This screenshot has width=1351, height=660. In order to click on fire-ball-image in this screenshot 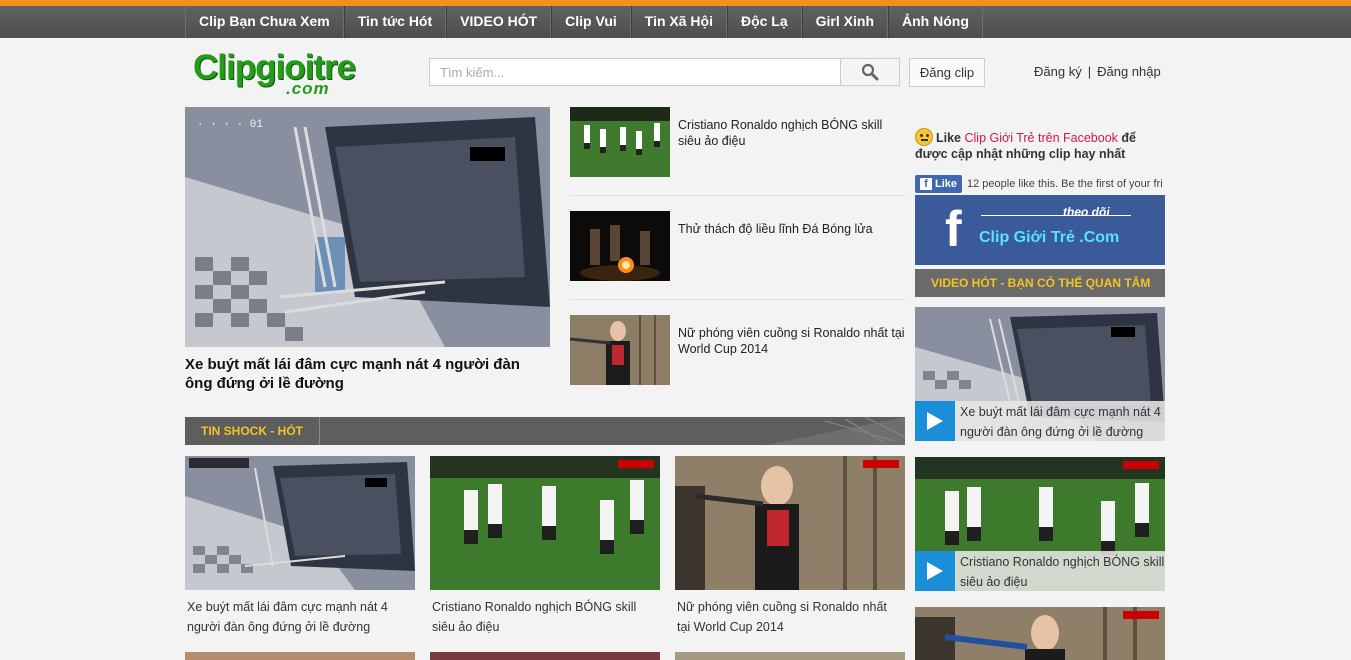, I will do `click(620, 246)`.